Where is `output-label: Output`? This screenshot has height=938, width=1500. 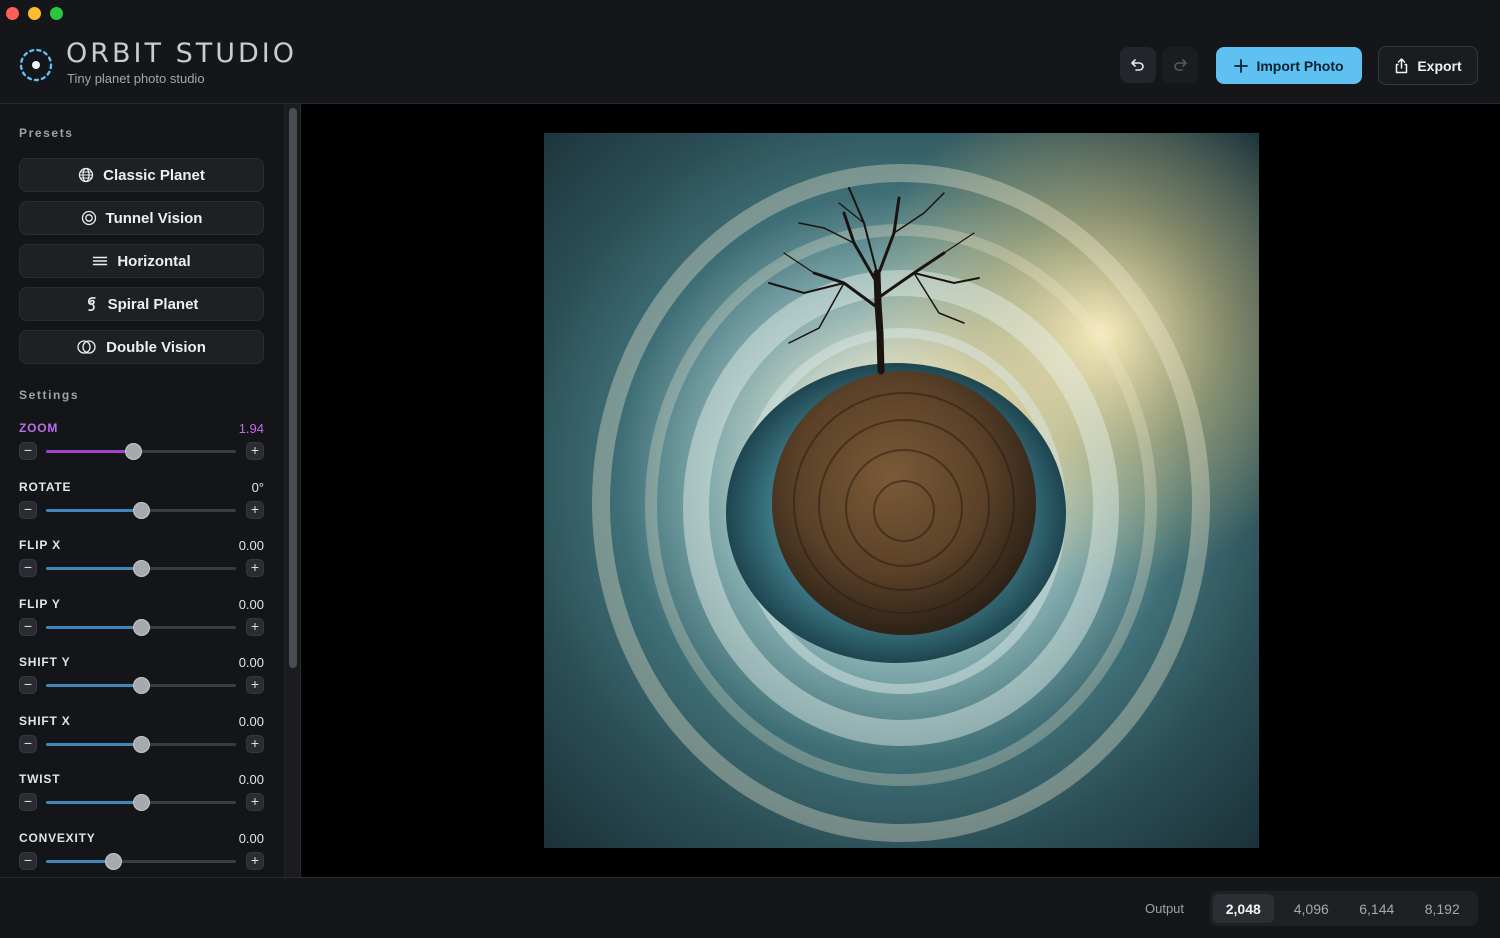
output-label: Output is located at coordinates (1165, 908).